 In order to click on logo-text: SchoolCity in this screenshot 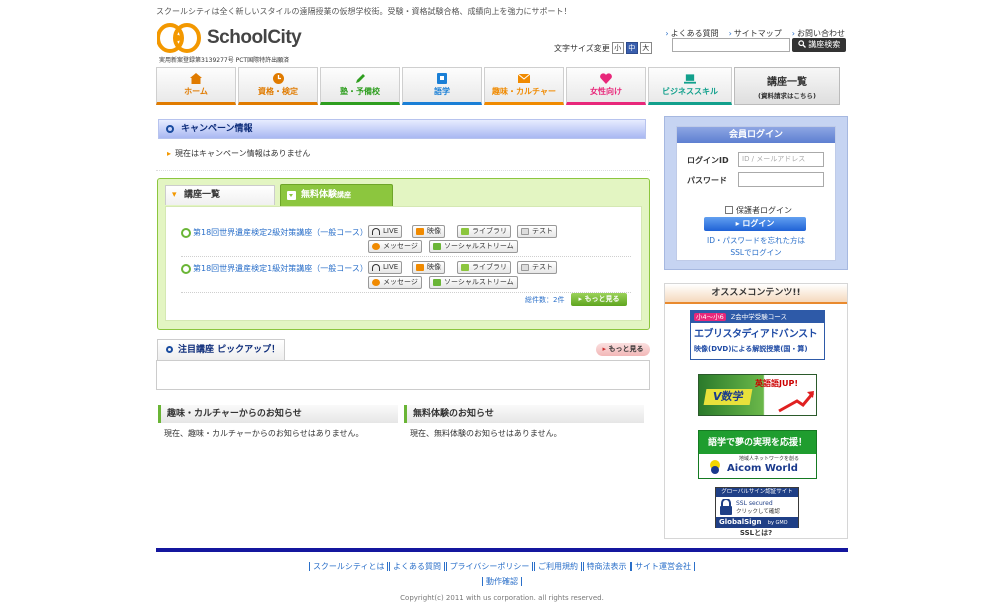, I will do `click(254, 37)`.